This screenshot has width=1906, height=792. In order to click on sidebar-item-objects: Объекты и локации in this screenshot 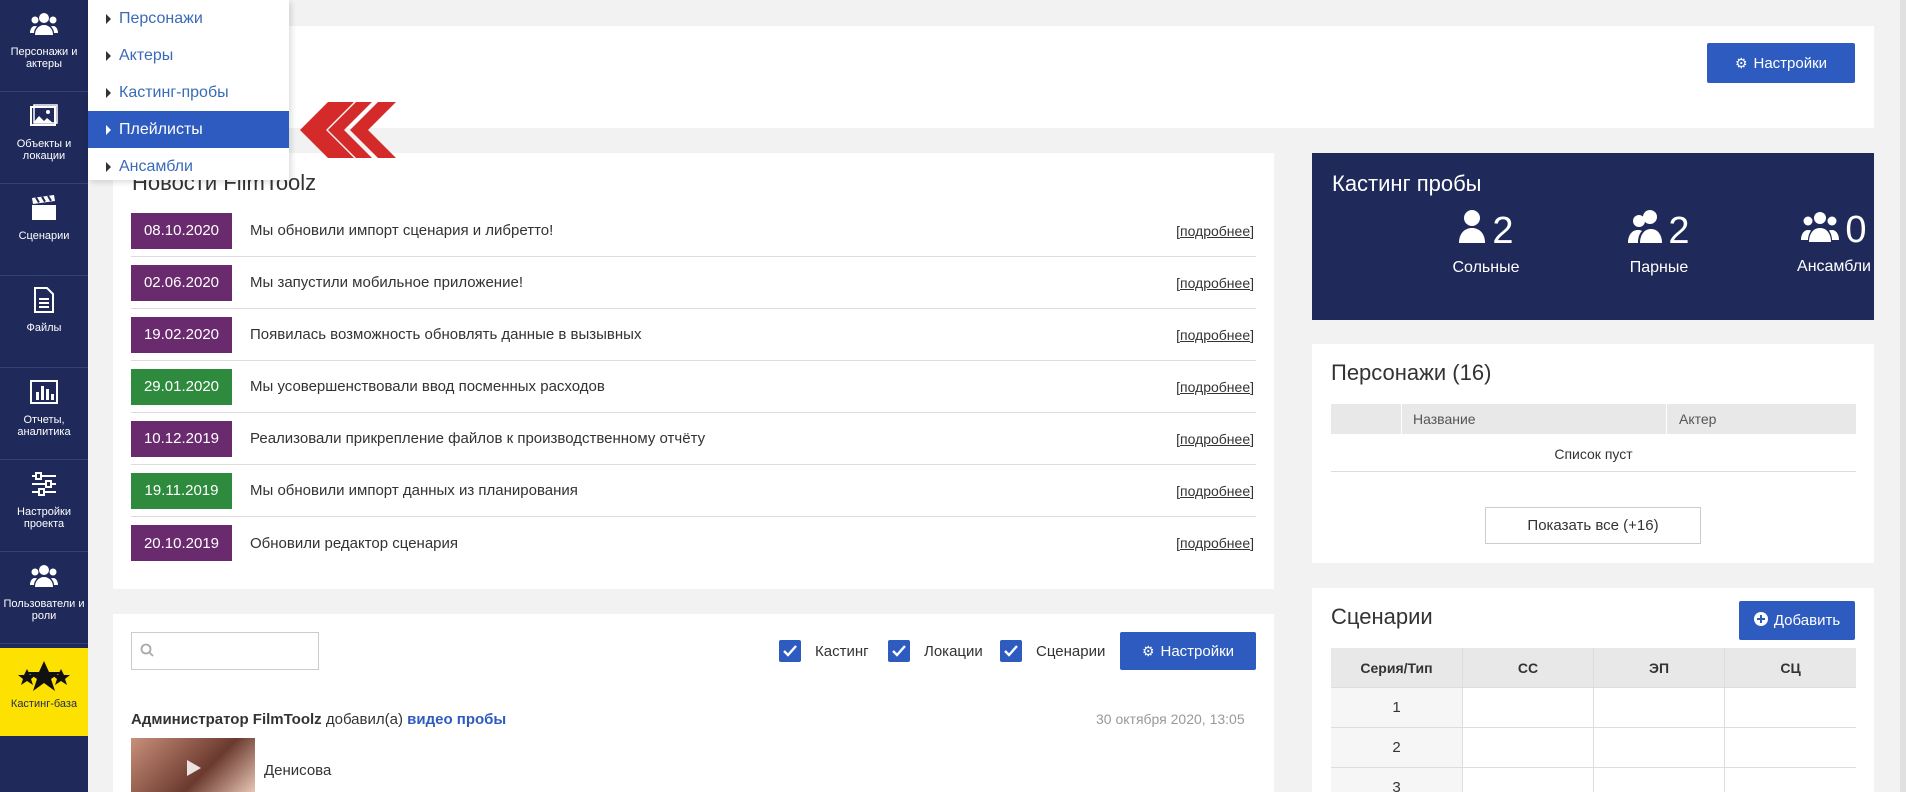, I will do `click(44, 138)`.